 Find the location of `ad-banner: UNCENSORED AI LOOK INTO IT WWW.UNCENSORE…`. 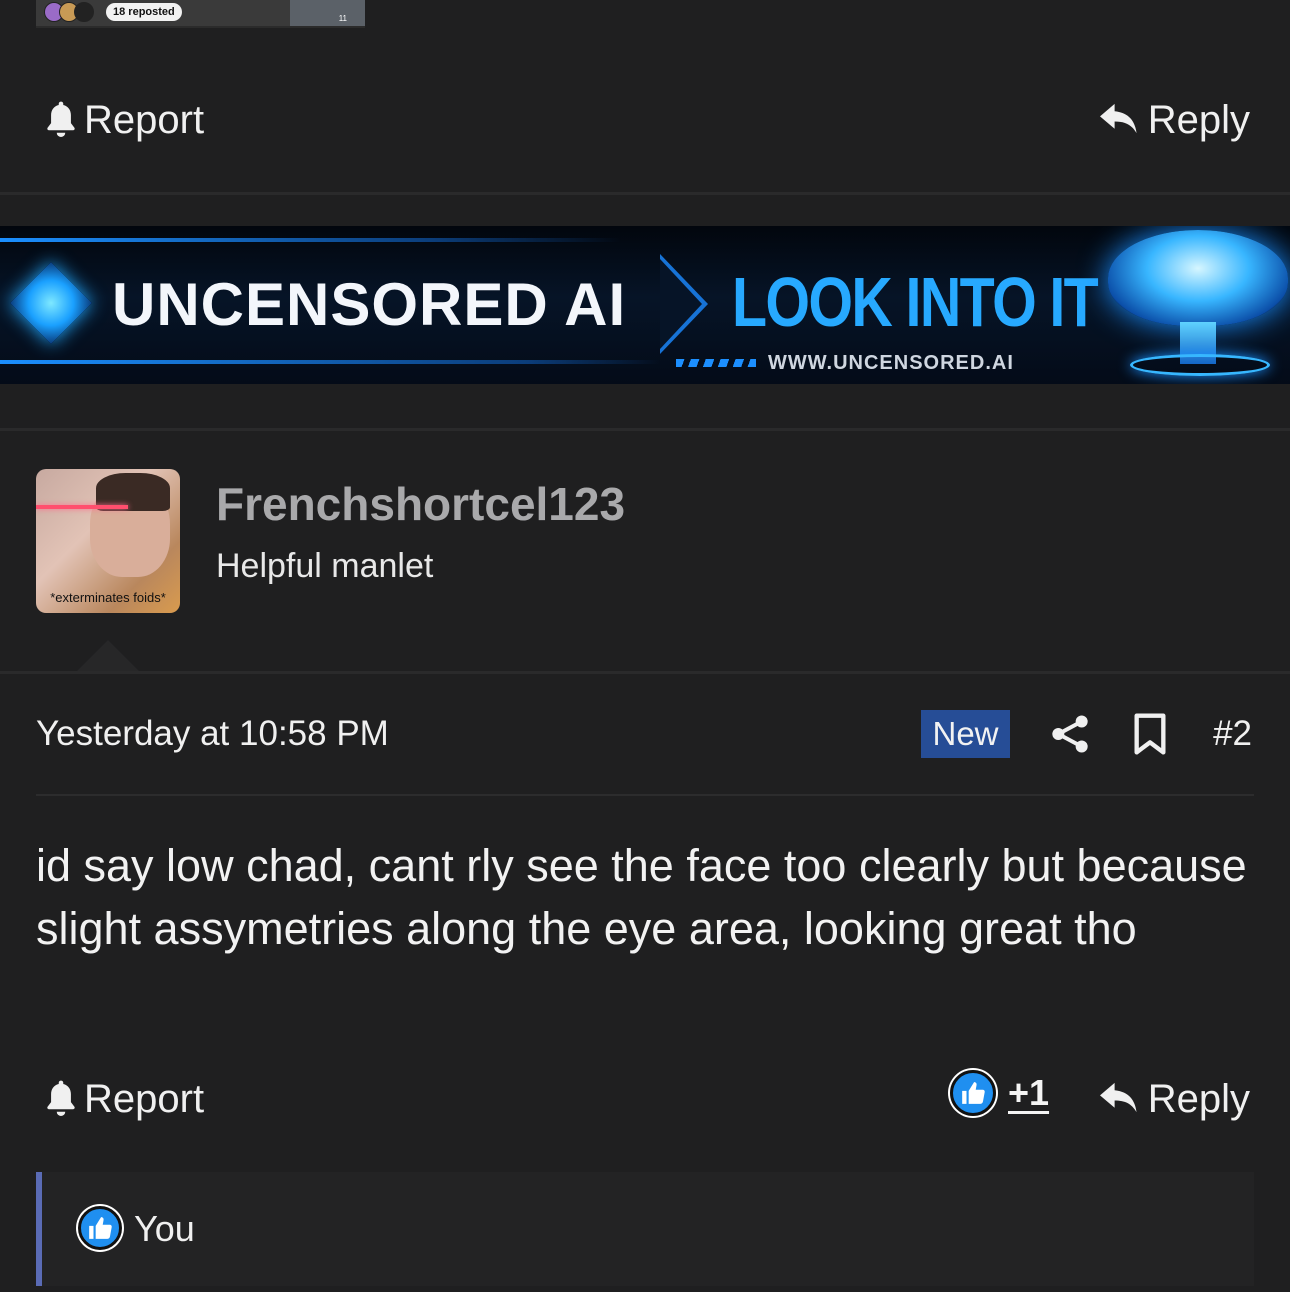

ad-banner: UNCENSORED AI LOOK INTO IT WWW.UNCENSORE… is located at coordinates (645, 305).